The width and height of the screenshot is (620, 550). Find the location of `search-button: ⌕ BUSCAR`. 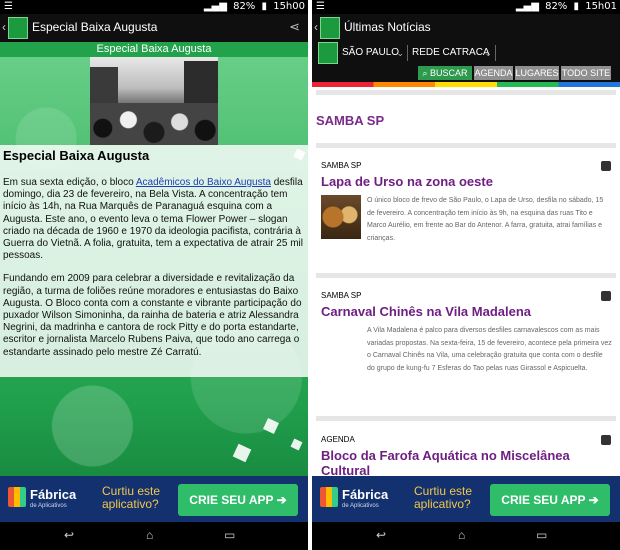

search-button: ⌕ BUSCAR is located at coordinates (445, 73).